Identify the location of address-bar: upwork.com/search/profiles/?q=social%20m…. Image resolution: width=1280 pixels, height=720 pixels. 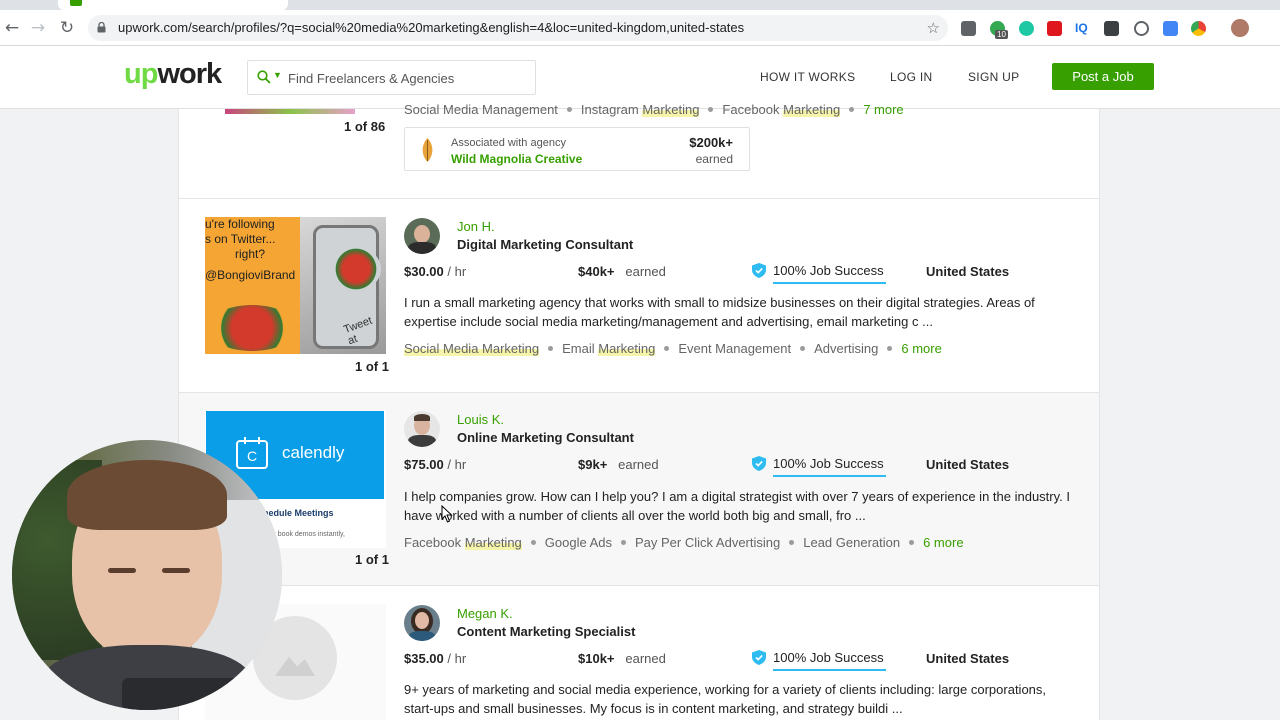
(518, 28).